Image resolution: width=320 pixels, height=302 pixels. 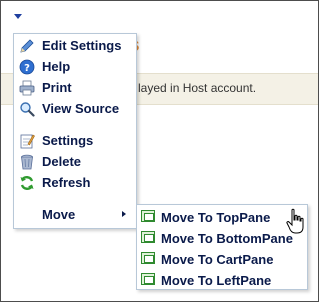 What do you see at coordinates (27, 183) in the screenshot?
I see `refresh-icon` at bounding box center [27, 183].